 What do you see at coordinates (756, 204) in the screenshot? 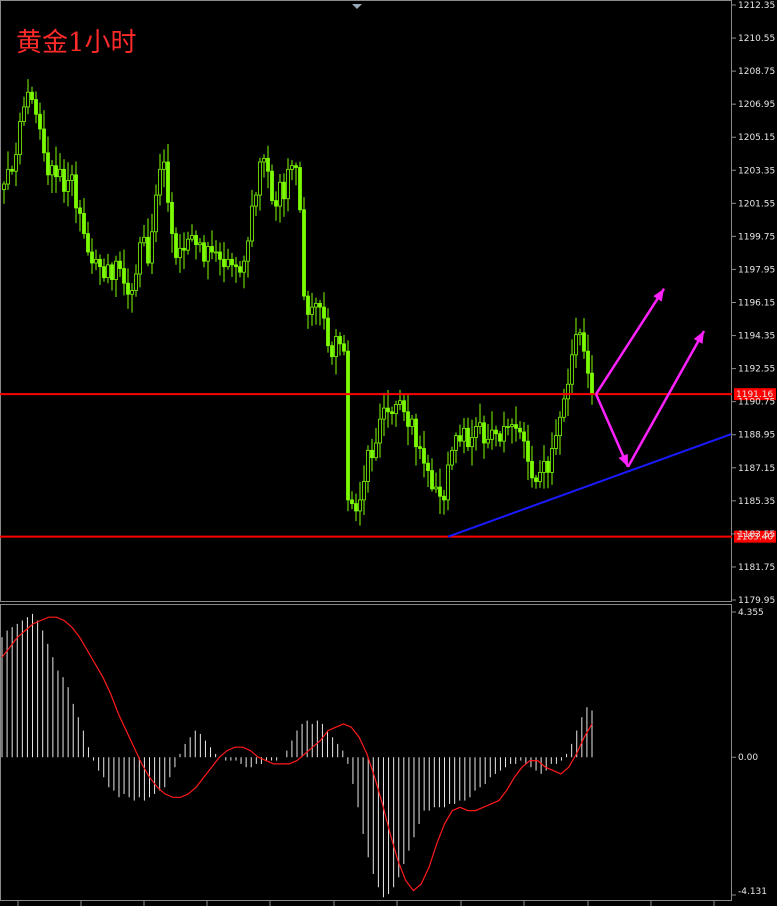
I see `price-tick-label: 1201.55` at bounding box center [756, 204].